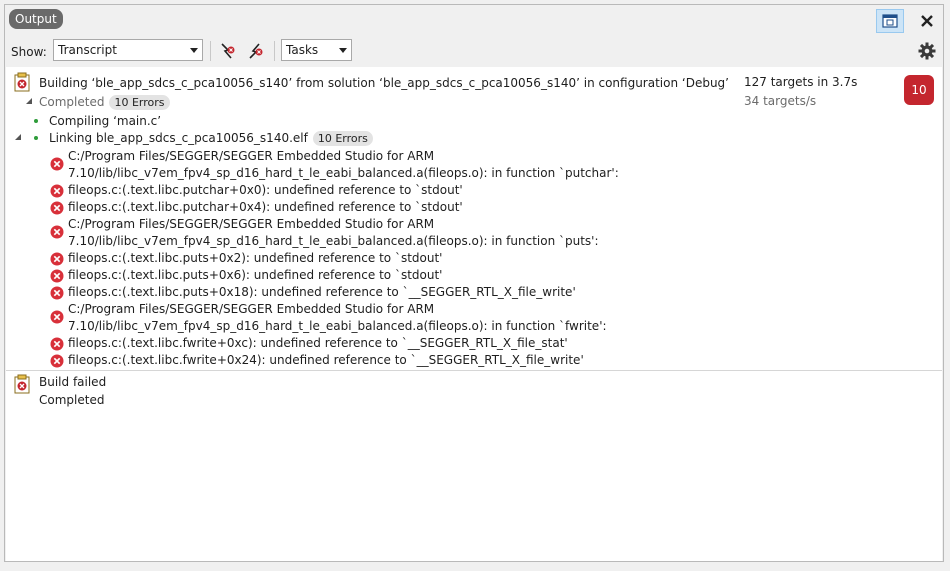  I want to click on show-select-value: Transcript, so click(87, 50).